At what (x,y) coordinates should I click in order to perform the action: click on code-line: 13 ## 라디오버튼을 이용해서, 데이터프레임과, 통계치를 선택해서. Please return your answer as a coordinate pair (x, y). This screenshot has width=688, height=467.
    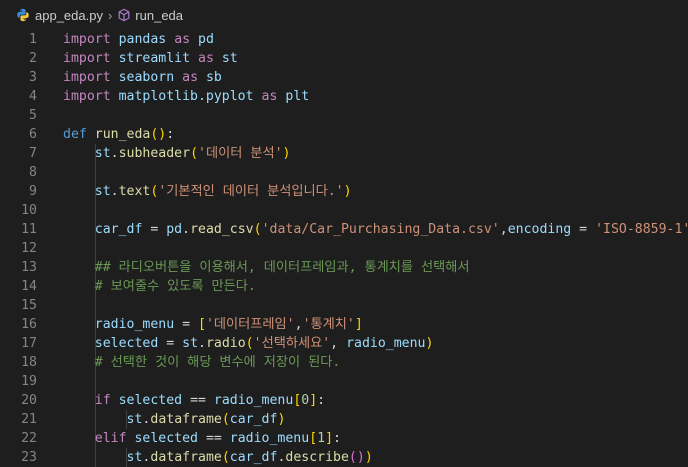
    Looking at the image, I should click on (344, 267).